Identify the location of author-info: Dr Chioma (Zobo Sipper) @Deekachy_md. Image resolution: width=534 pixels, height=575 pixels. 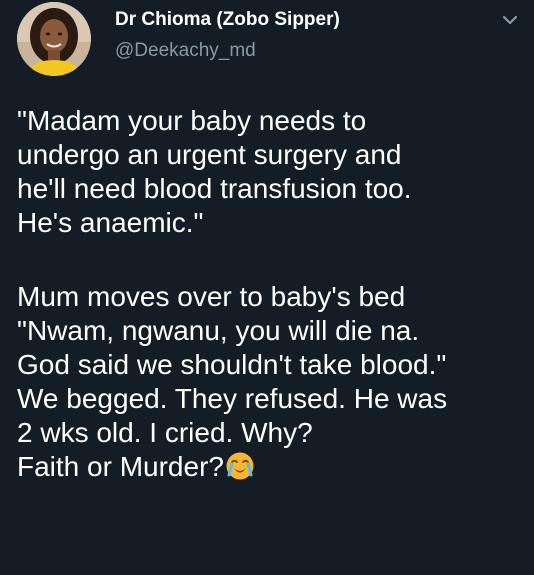
(227, 35).